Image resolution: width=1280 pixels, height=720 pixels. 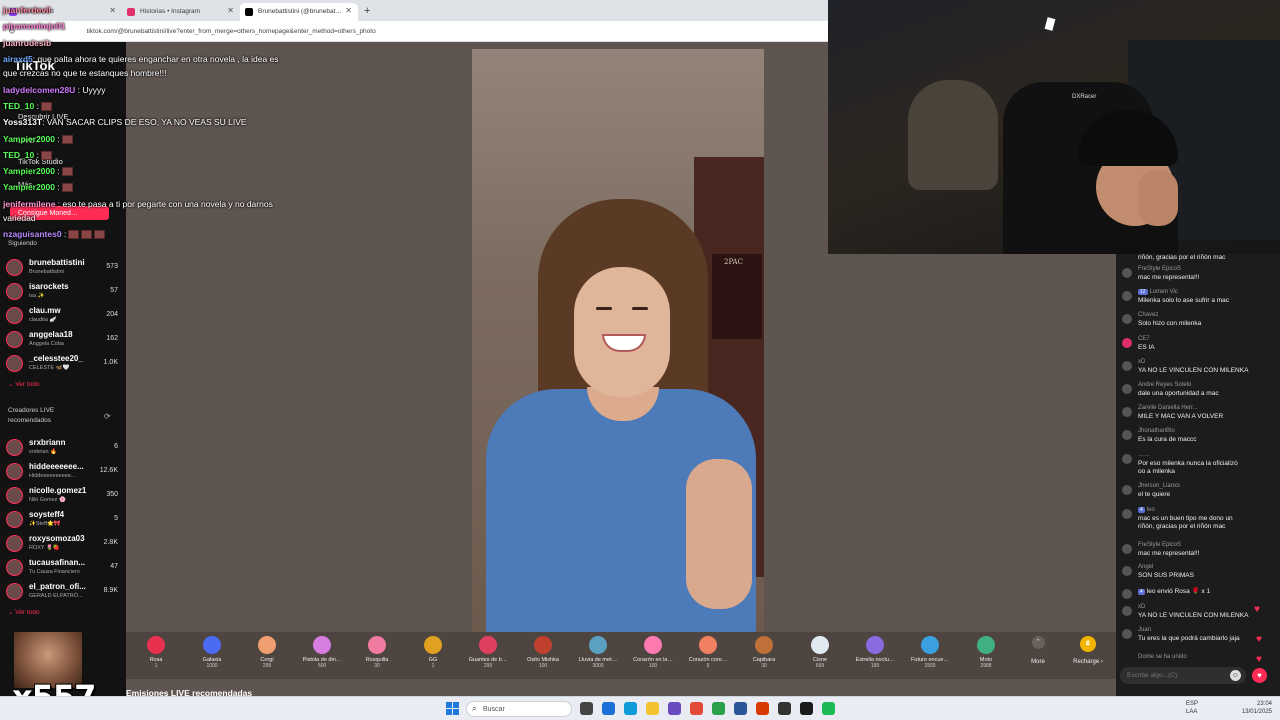 I want to click on gift-meteor-shower: Lluvia de met… 3000, so click(x=598, y=652).